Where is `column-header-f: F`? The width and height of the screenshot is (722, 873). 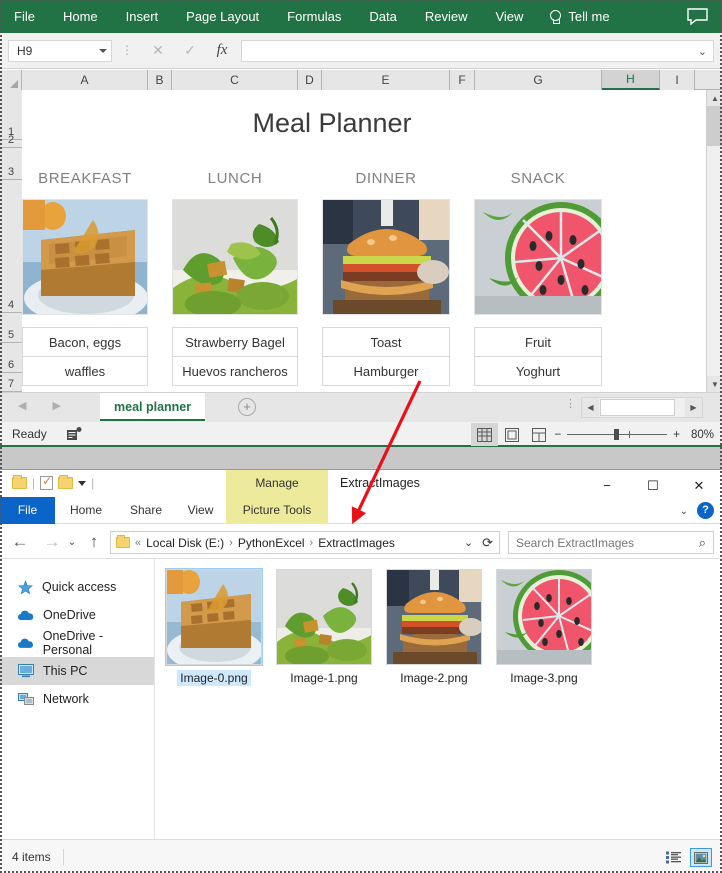 column-header-f: F is located at coordinates (462, 80).